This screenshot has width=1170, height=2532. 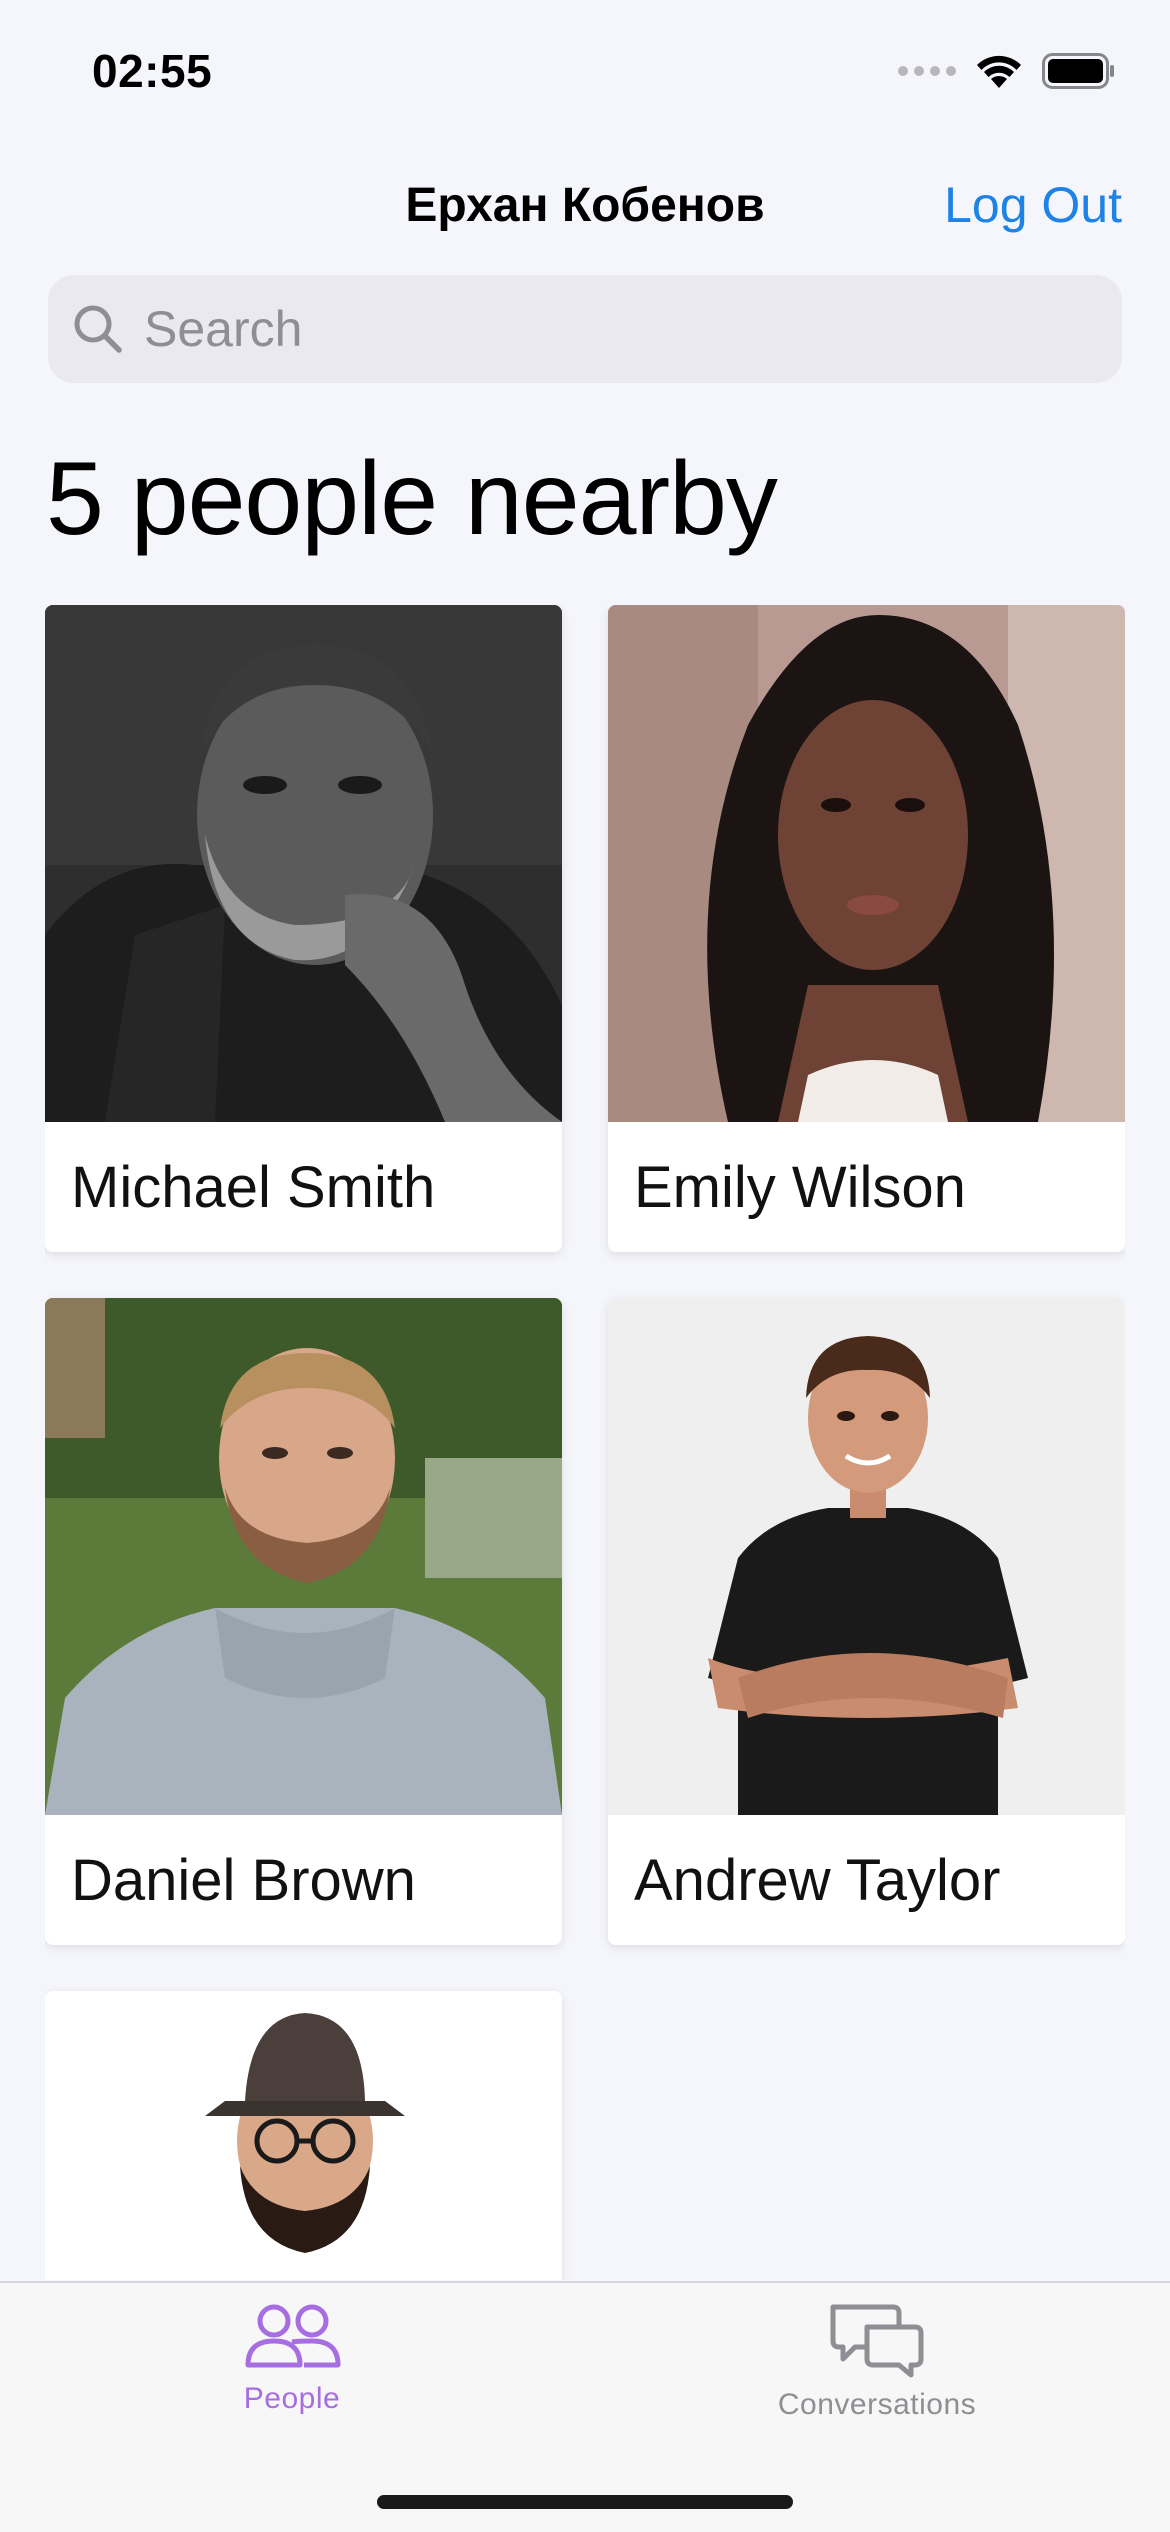 What do you see at coordinates (98, 329) in the screenshot?
I see `search-icon` at bounding box center [98, 329].